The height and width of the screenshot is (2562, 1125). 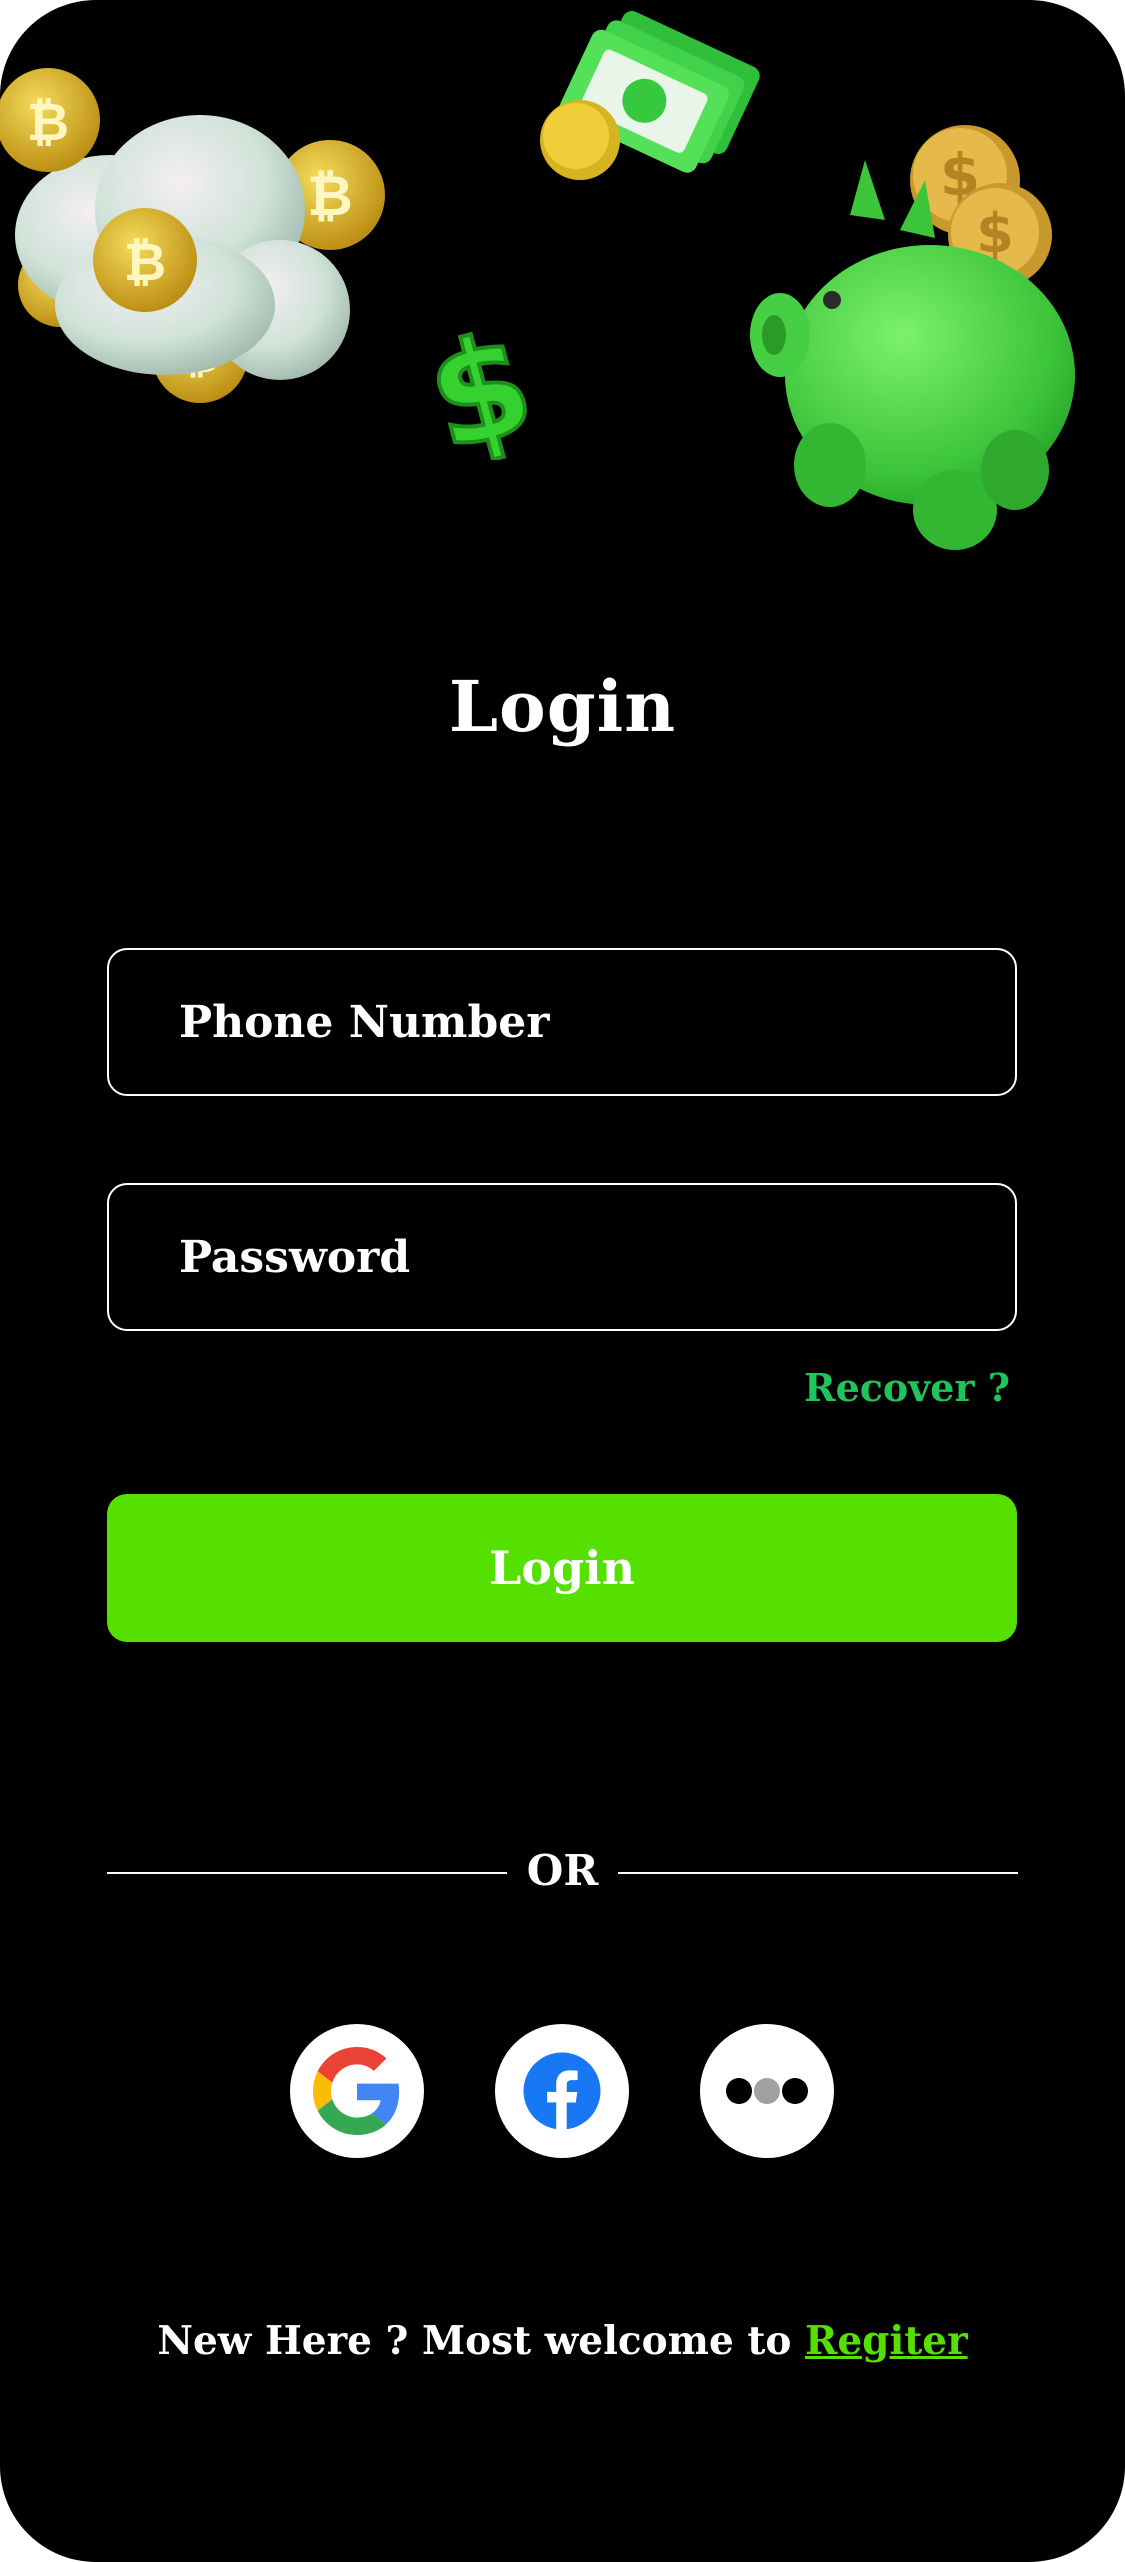 I want to click on piggy-bank-illustration: $ $, so click(x=912, y=337).